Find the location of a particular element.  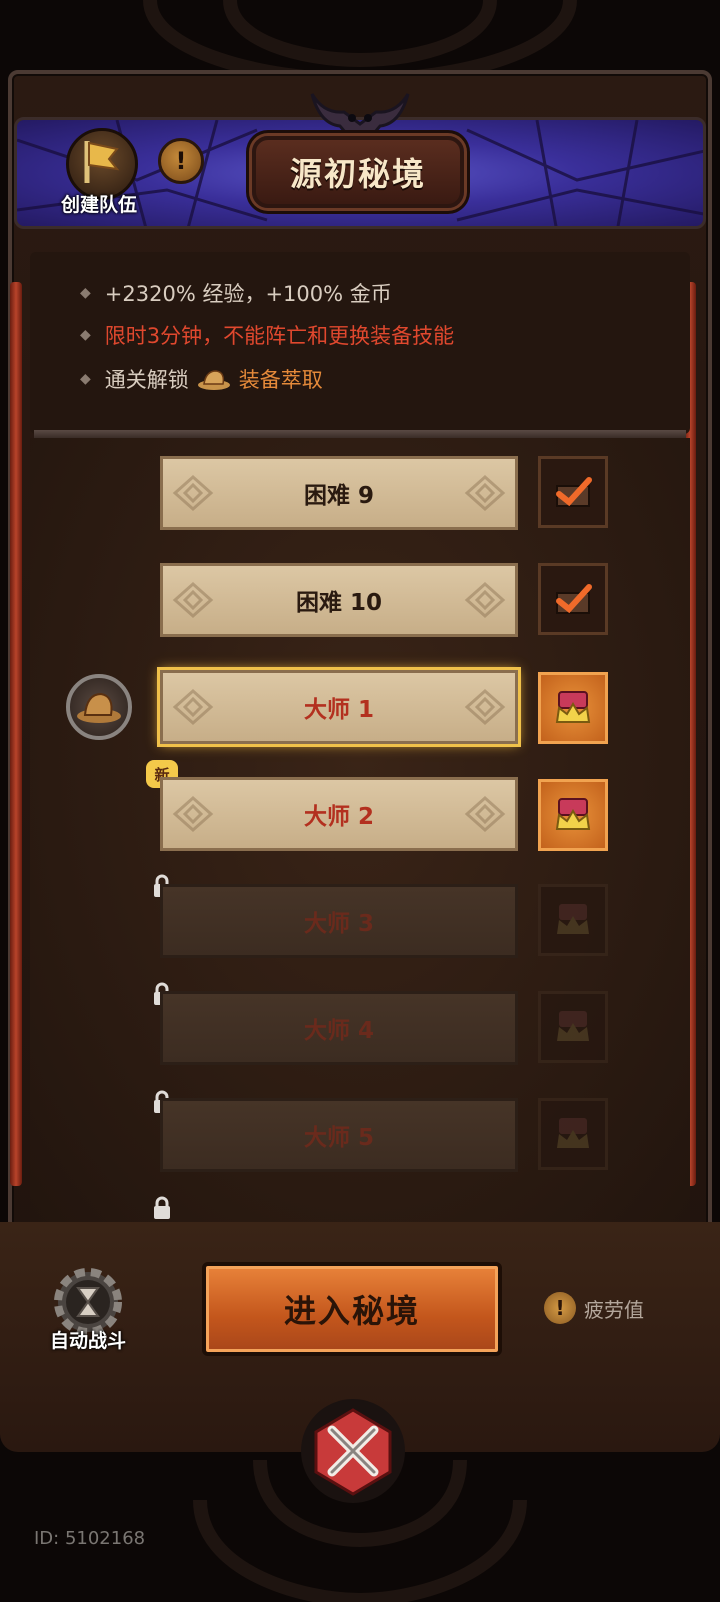

current-position-marker is located at coordinates (99, 707).